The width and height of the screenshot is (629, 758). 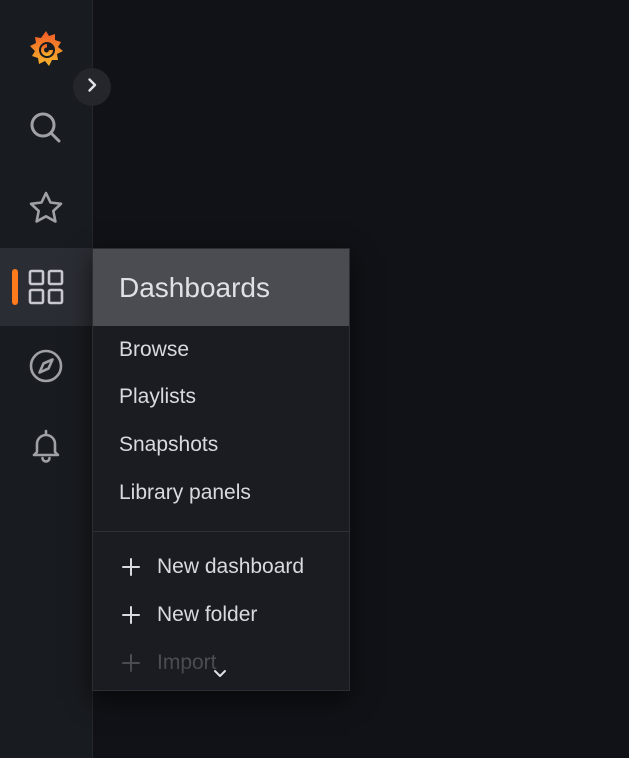 I want to click on sidebar-expand-button, so click(x=92, y=87).